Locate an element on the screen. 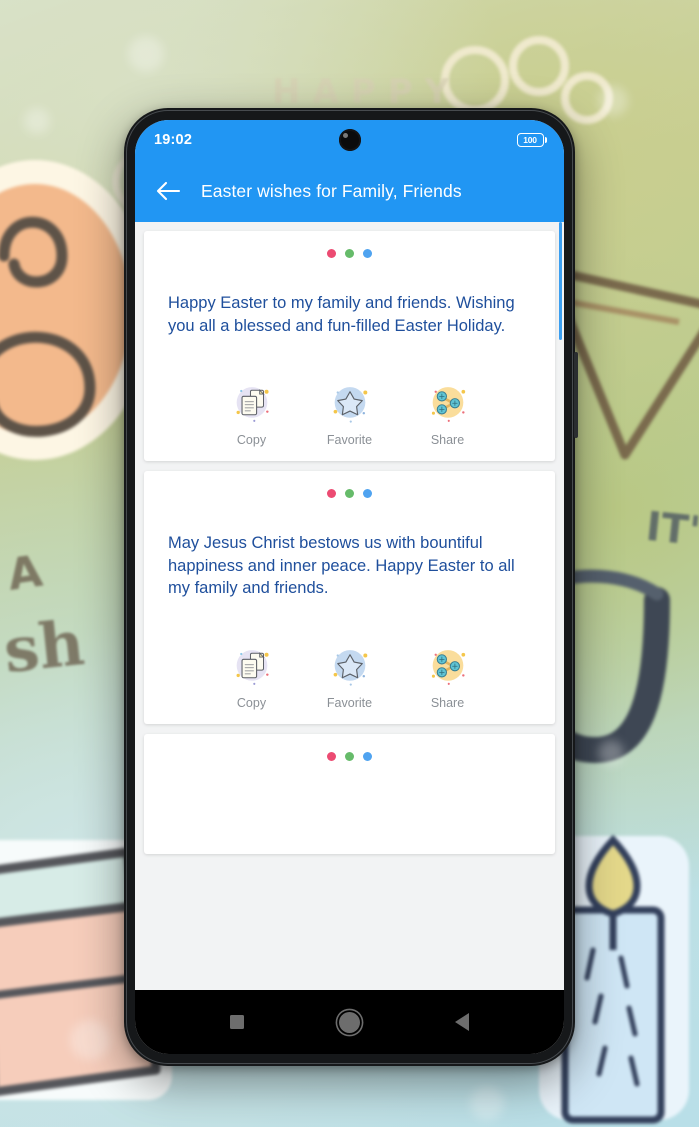  wallpaper-text-its: IT'S is located at coordinates (671, 531).